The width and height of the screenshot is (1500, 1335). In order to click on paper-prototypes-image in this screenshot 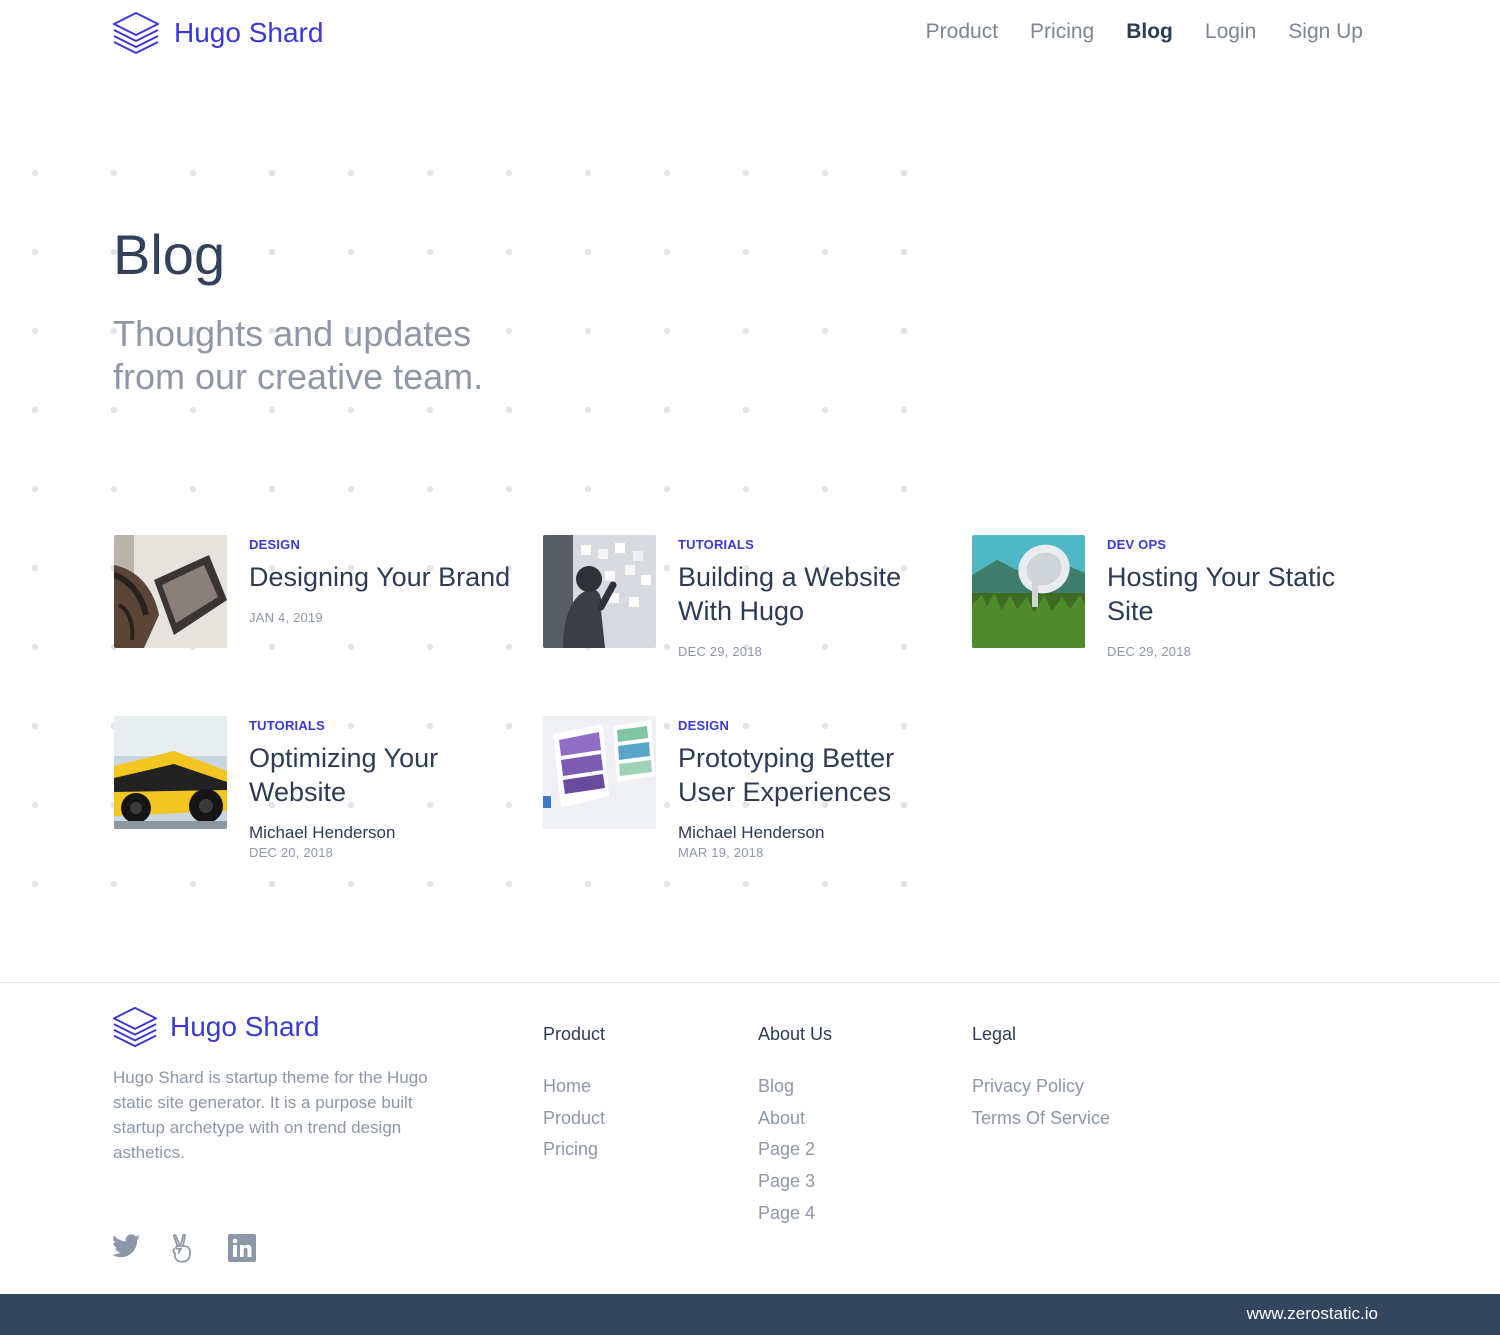, I will do `click(599, 772)`.